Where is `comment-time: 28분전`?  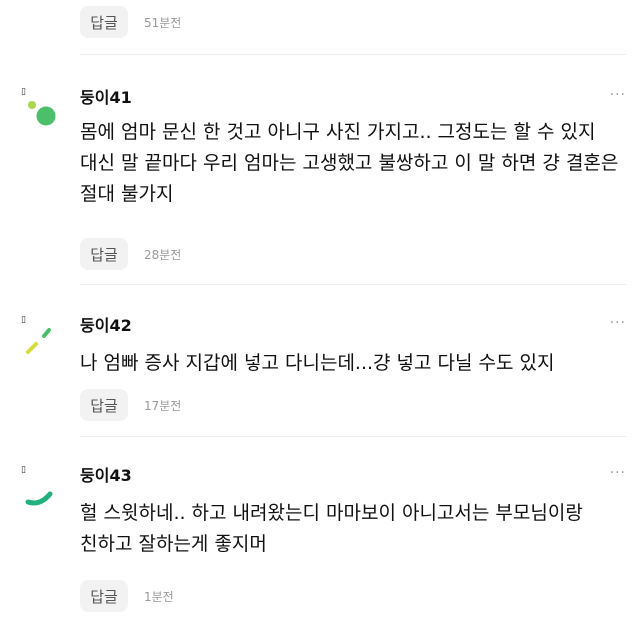 comment-time: 28분전 is located at coordinates (163, 254).